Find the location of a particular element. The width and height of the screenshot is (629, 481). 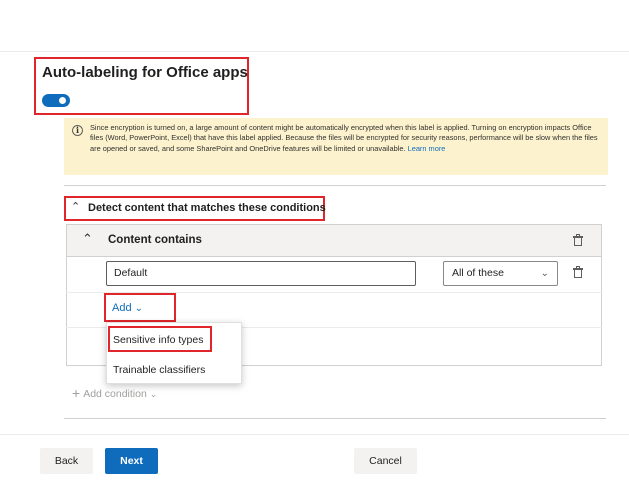

auto-labeling-toggle is located at coordinates (56, 100).